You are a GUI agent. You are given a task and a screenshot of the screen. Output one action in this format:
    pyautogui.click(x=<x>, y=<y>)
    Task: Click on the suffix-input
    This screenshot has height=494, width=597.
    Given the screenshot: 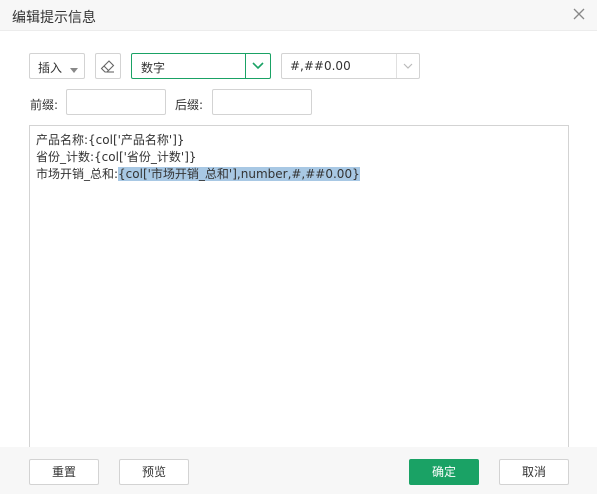 What is the action you would take?
    pyautogui.click(x=262, y=102)
    